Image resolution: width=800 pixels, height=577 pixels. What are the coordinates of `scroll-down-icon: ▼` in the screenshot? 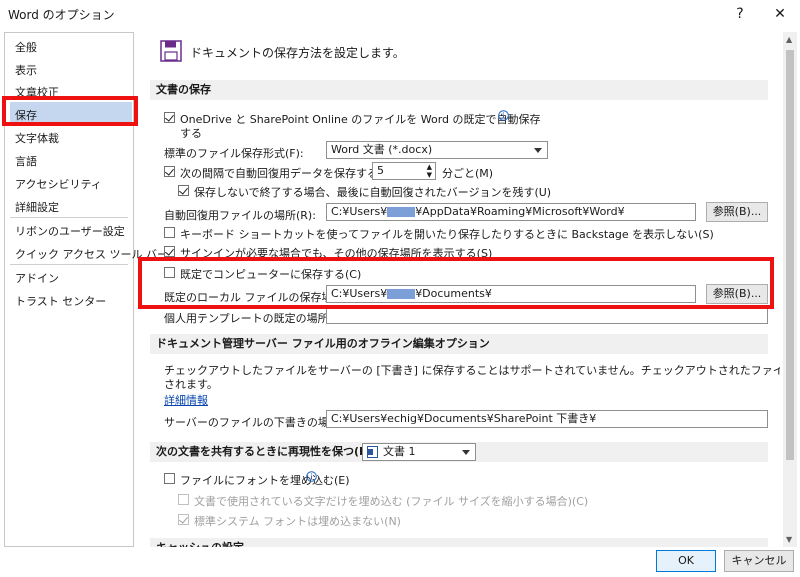 It's located at (789, 539).